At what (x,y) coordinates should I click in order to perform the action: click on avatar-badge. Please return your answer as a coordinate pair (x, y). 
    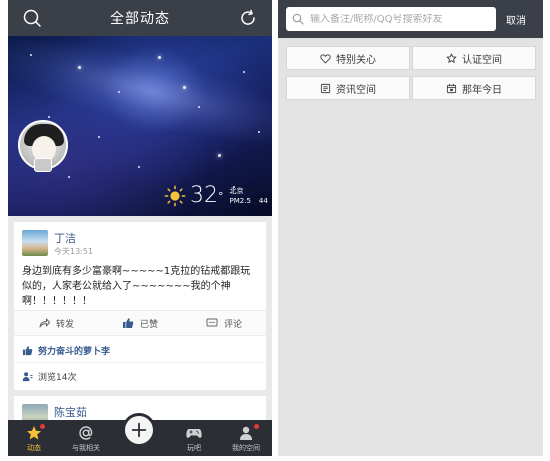
    Looking at the image, I should click on (43, 165).